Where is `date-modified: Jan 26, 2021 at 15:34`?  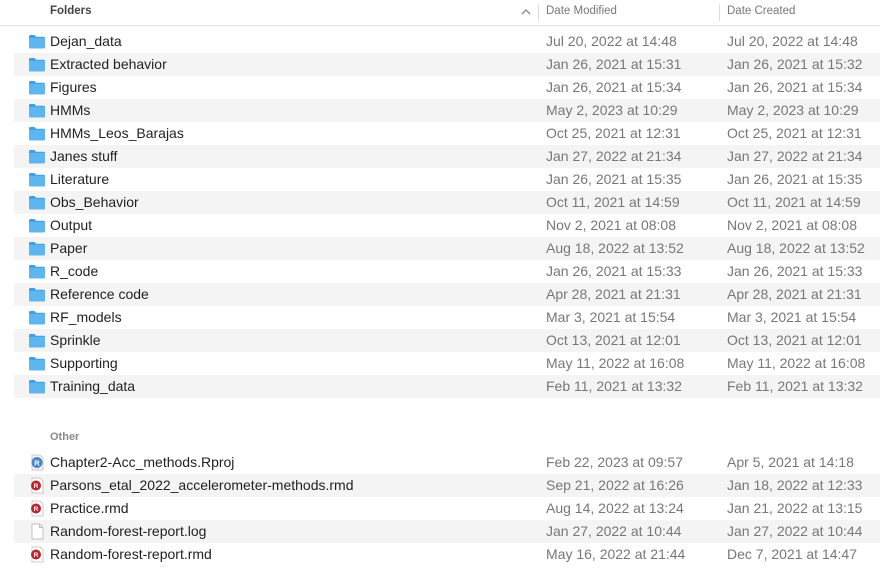
date-modified: Jan 26, 2021 at 15:34 is located at coordinates (614, 87).